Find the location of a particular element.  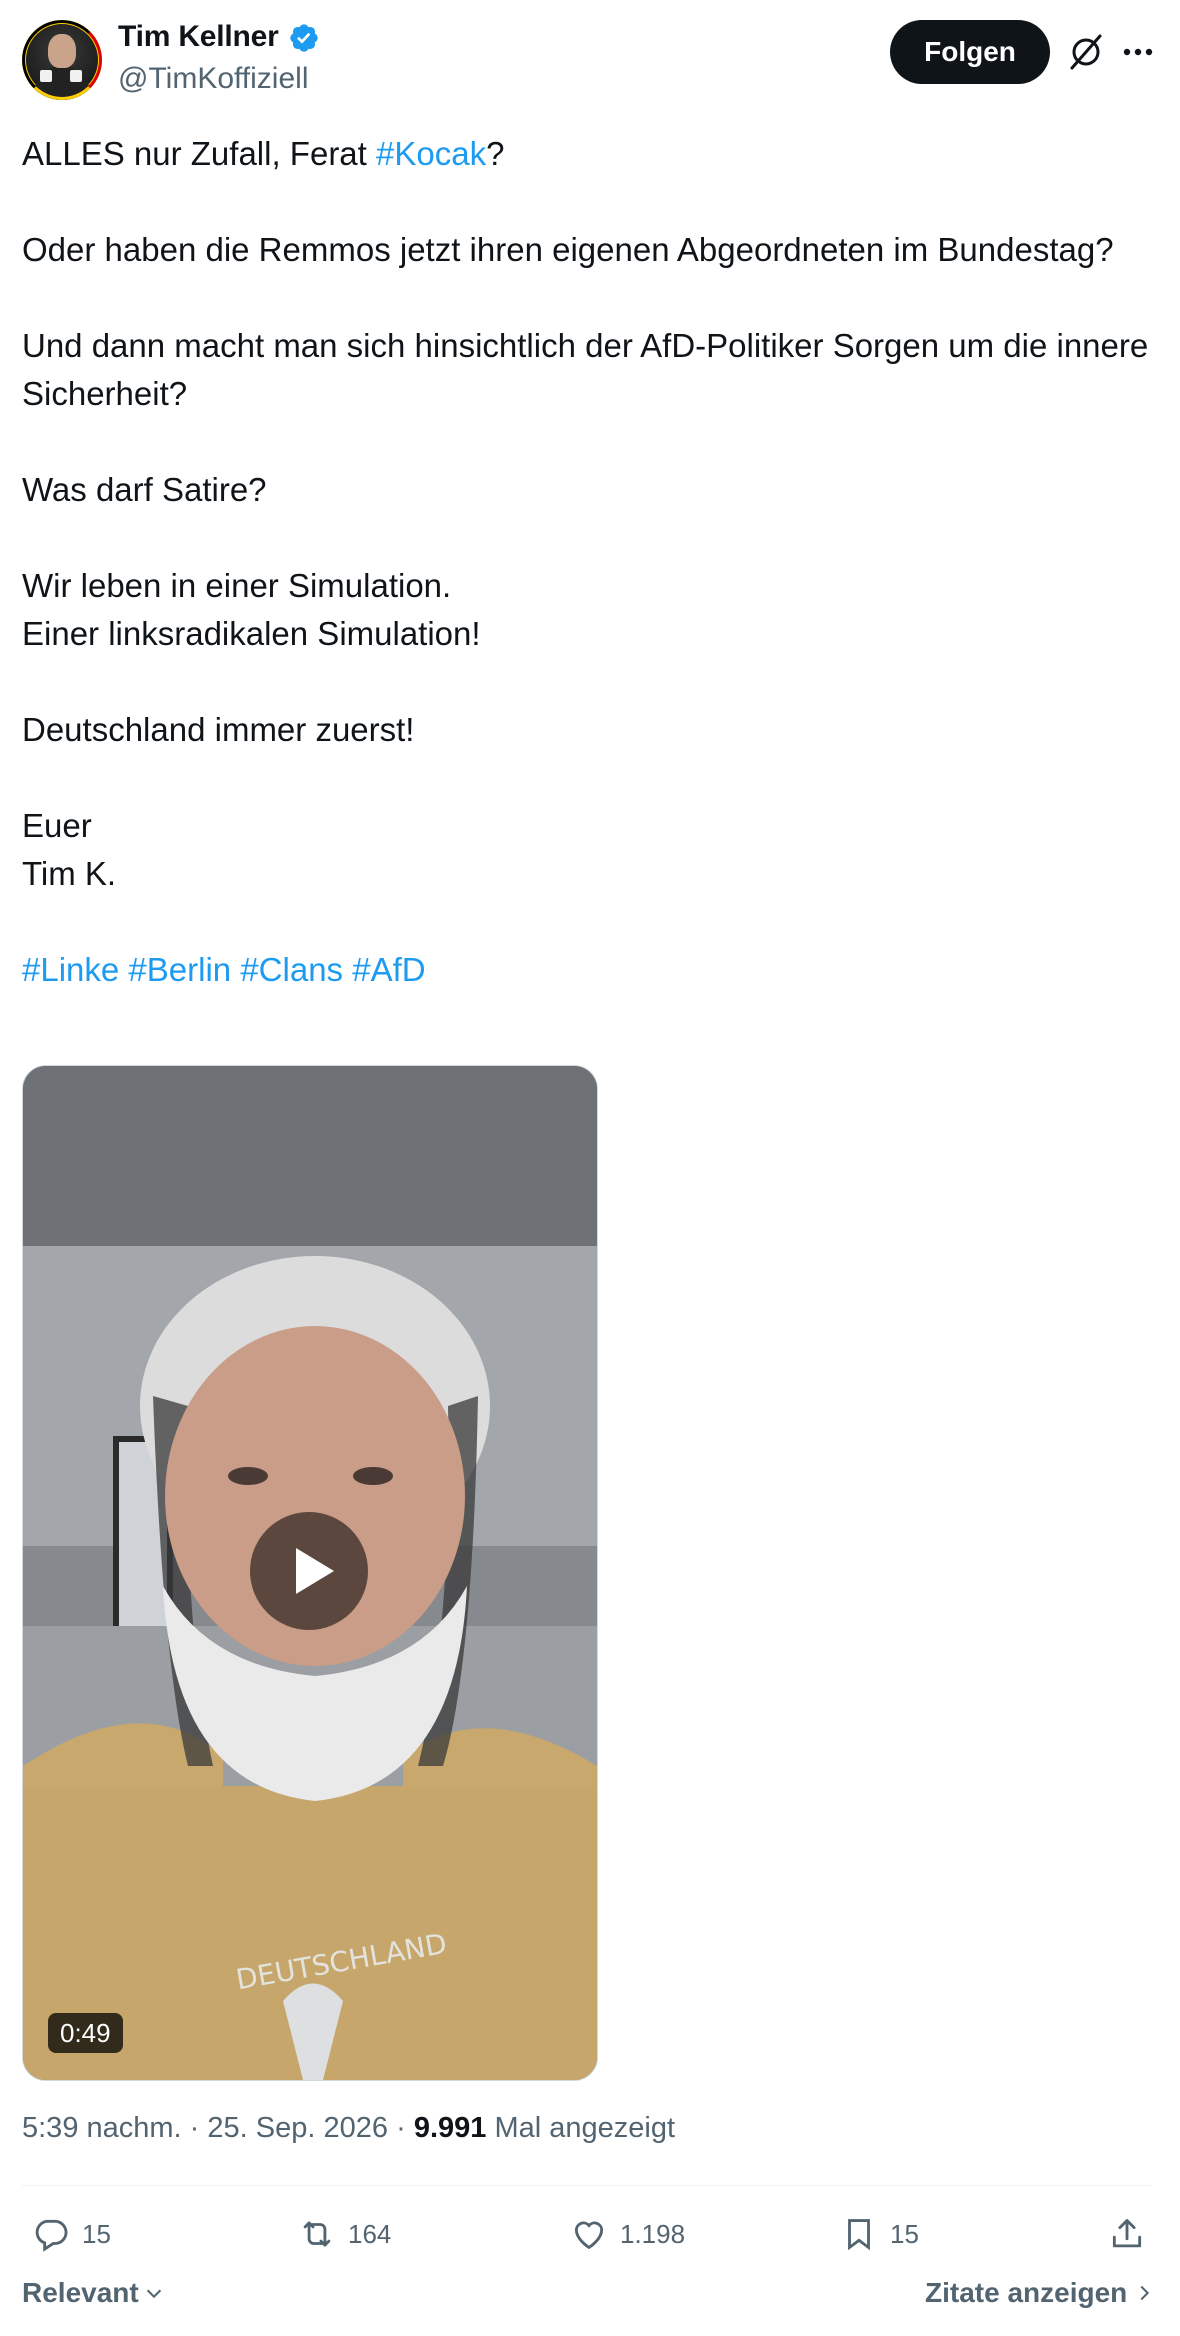

share-button is located at coordinates (1127, 2234).